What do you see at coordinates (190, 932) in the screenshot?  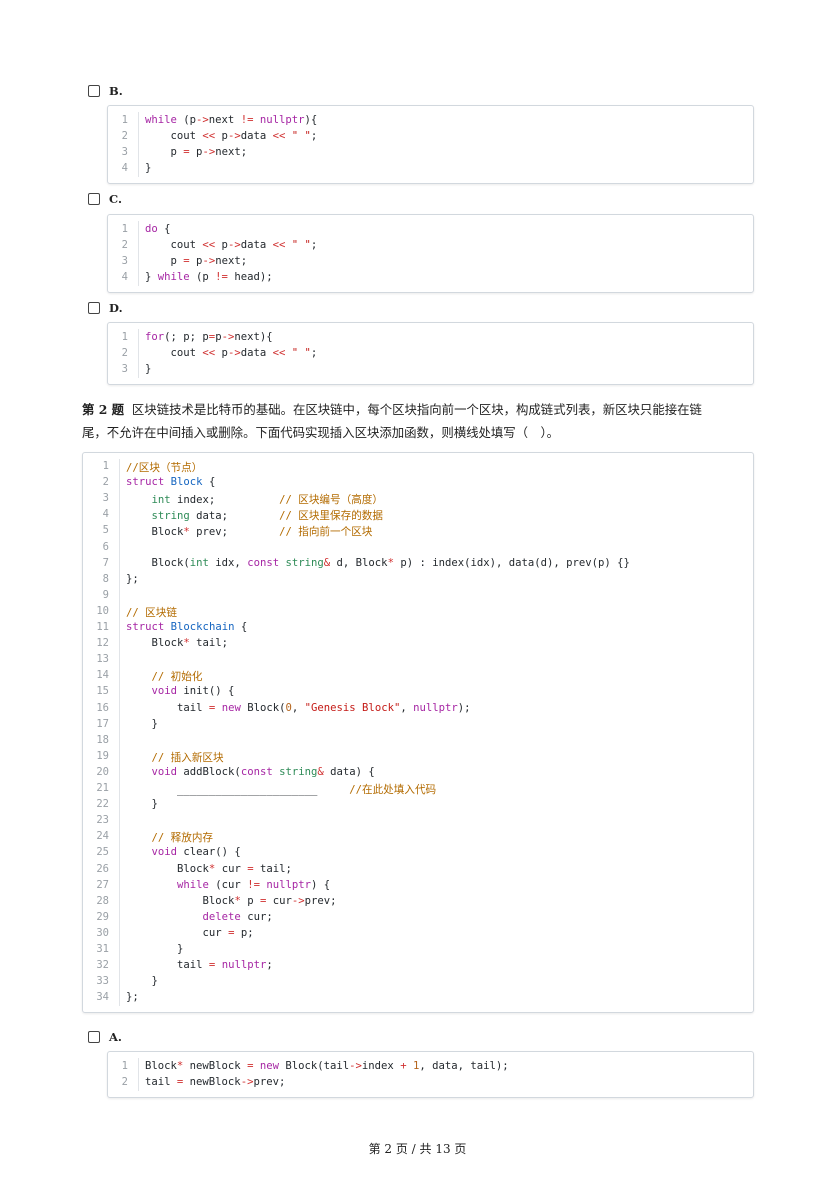 I see `code-line: cur = p;` at bounding box center [190, 932].